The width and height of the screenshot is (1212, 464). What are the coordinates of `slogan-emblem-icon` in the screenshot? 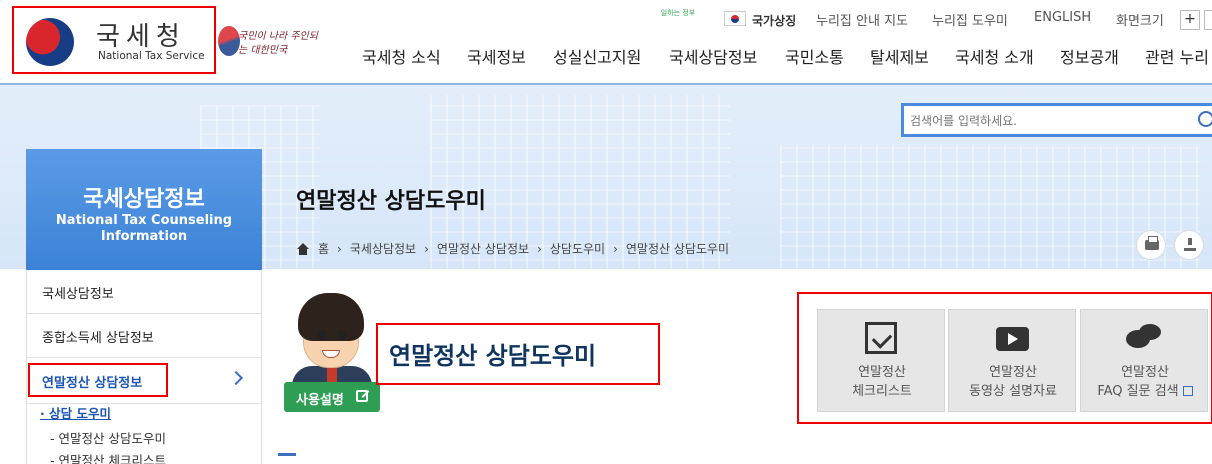 It's located at (229, 41).